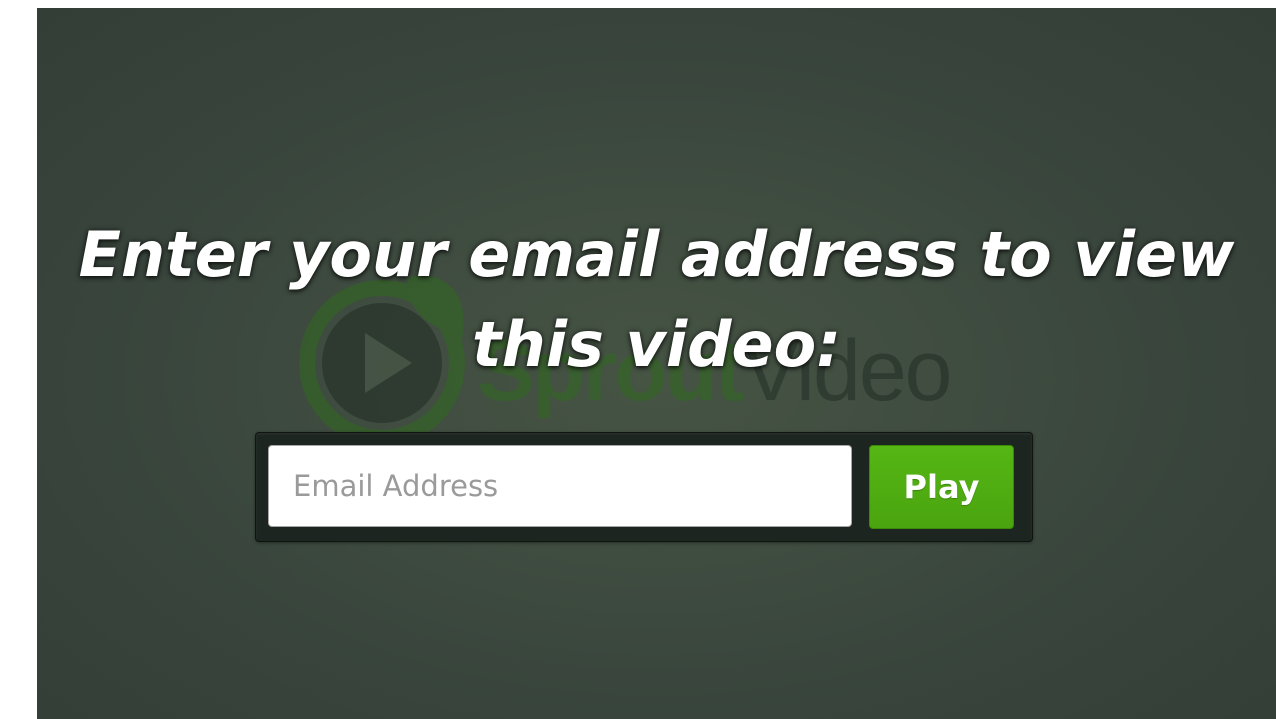  What do you see at coordinates (941, 487) in the screenshot?
I see `play-button: Play` at bounding box center [941, 487].